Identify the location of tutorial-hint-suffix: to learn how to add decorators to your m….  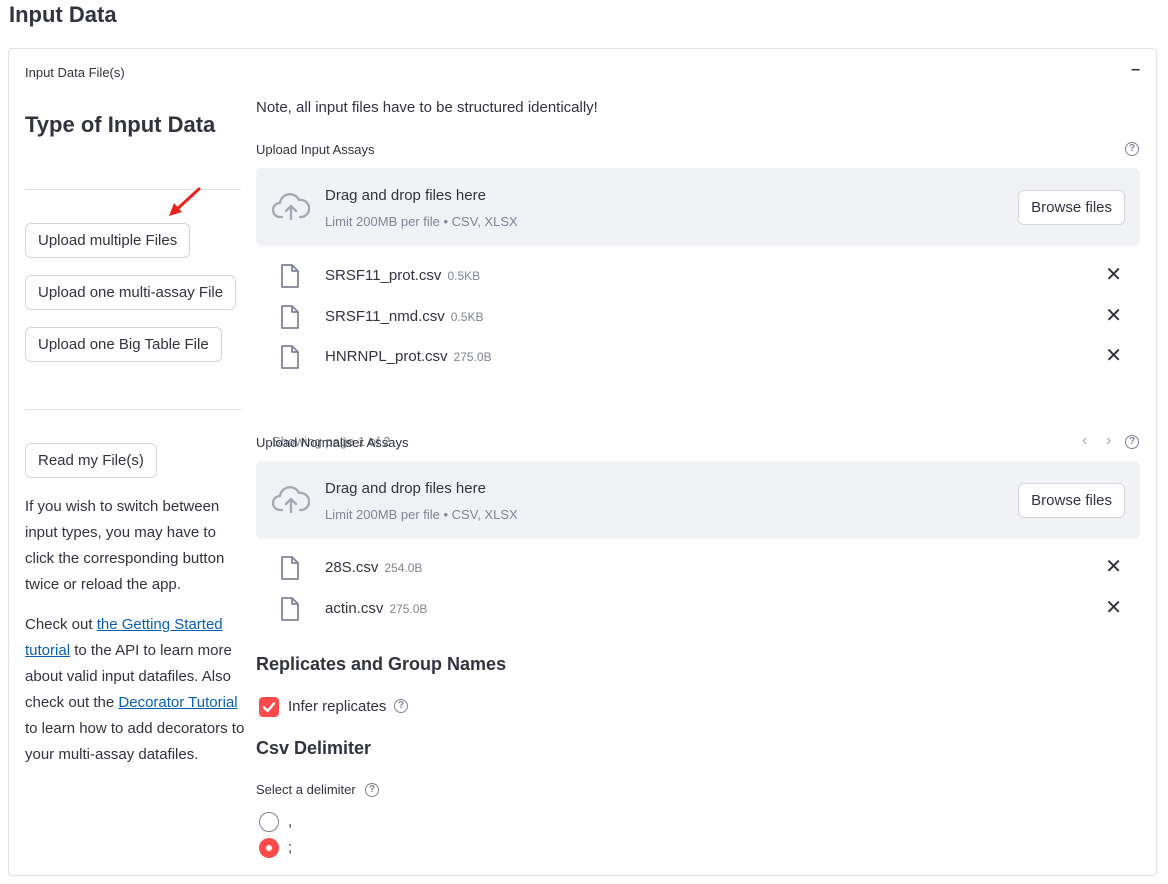
(135, 741).